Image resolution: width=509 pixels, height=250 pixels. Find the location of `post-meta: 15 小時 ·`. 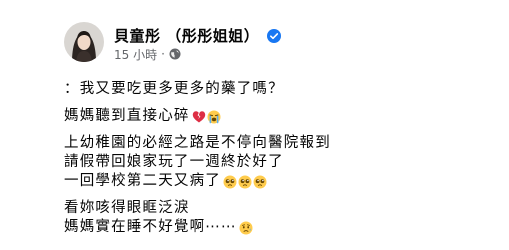

post-meta: 15 小時 · is located at coordinates (147, 54).